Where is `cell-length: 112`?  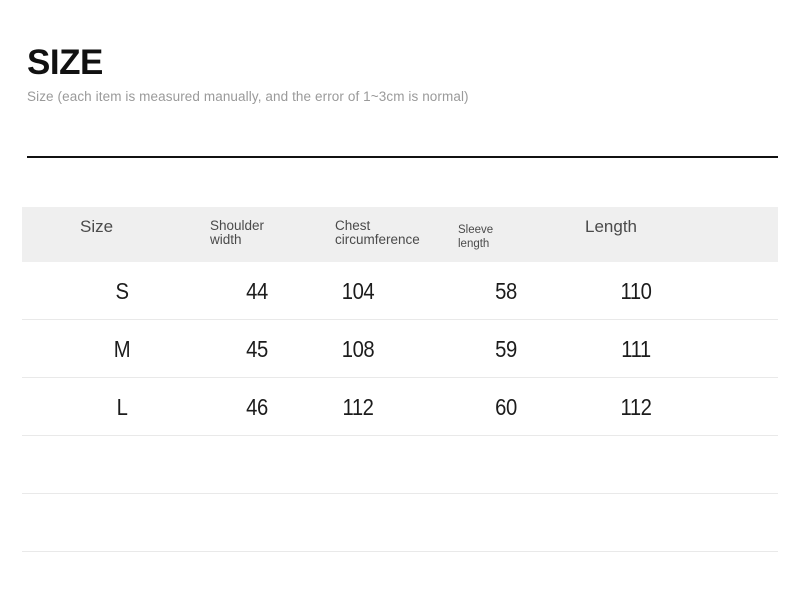 cell-length: 112 is located at coordinates (636, 407).